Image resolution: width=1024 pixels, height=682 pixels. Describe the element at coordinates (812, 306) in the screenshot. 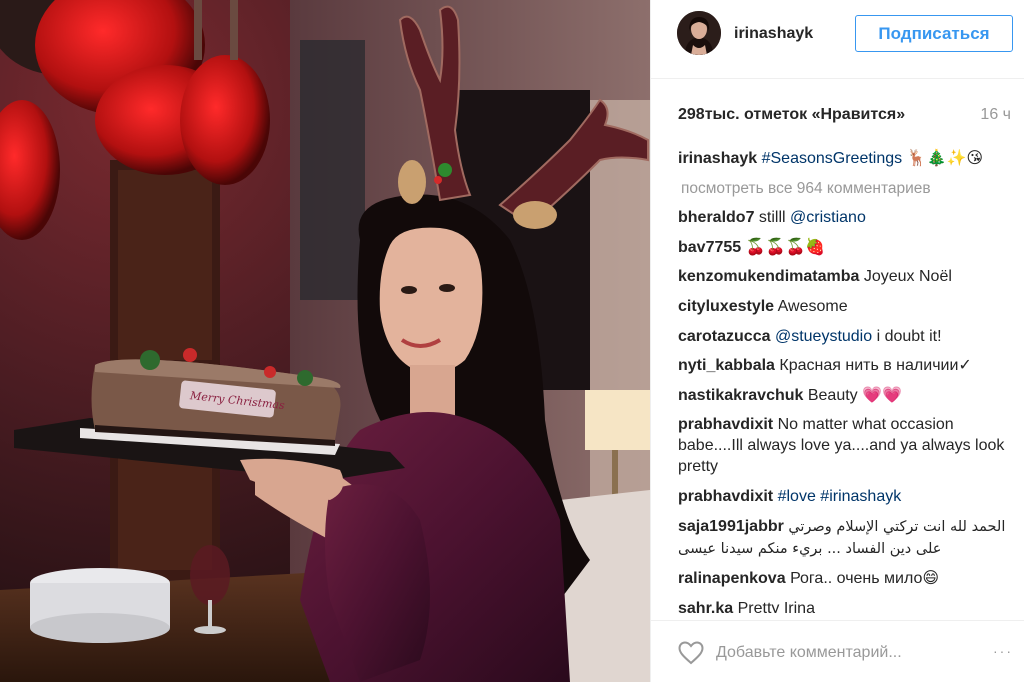

I see `comment-text: Awesome` at that location.